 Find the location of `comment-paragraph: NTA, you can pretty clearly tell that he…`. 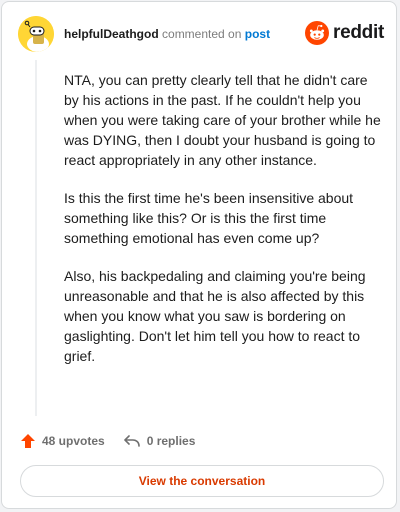

comment-paragraph: NTA, you can pretty clearly tell that he… is located at coordinates (222, 120).